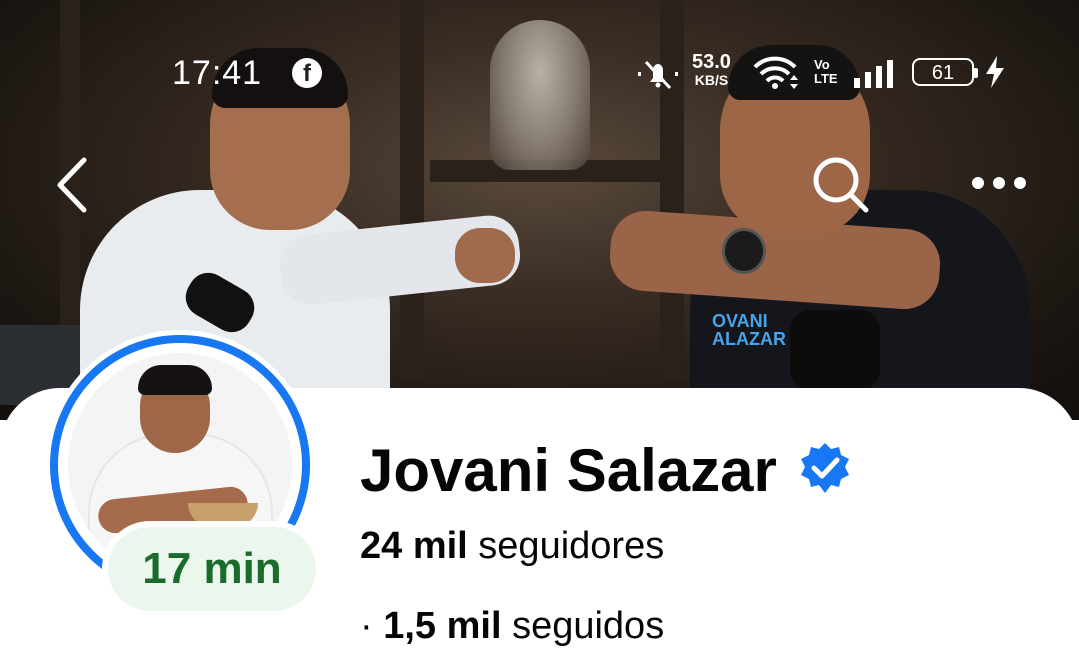  What do you see at coordinates (212, 569) in the screenshot?
I see `story-time-badge: 17 min` at bounding box center [212, 569].